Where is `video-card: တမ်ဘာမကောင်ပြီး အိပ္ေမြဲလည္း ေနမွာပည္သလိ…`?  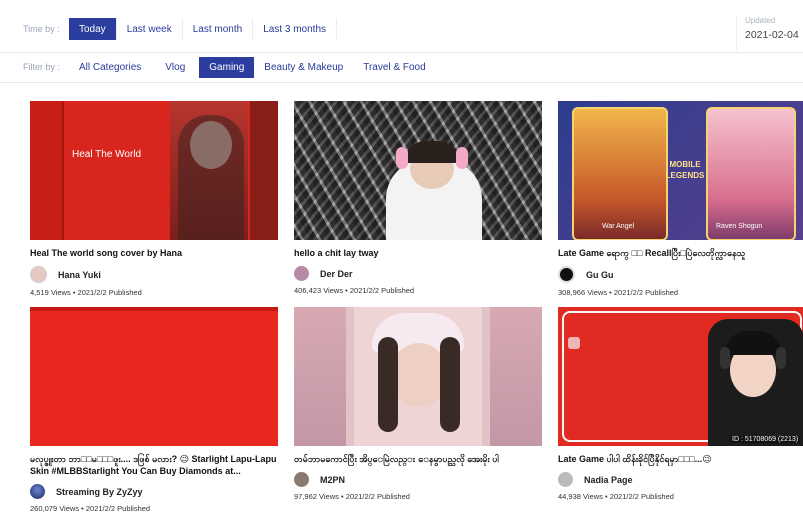
video-card: တမ်ဘာမကောင်ပြီး အိပ္ေမြဲလည္း ေနမွာပည္သလိ… is located at coordinates (418, 404).